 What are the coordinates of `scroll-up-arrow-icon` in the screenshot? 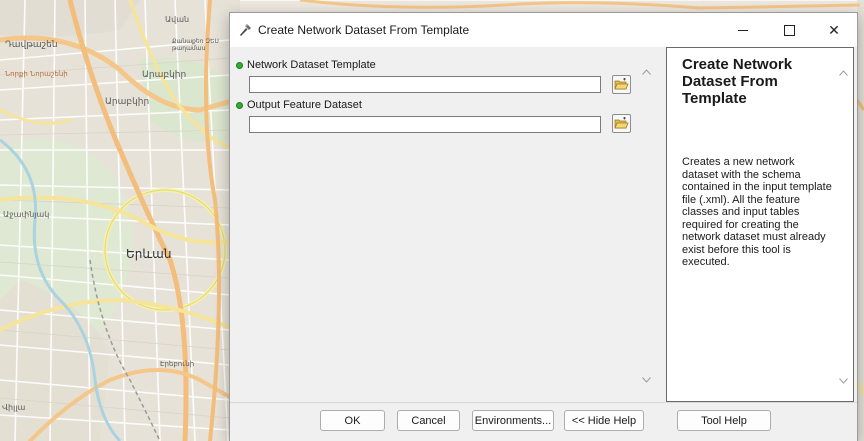 It's located at (646, 72).